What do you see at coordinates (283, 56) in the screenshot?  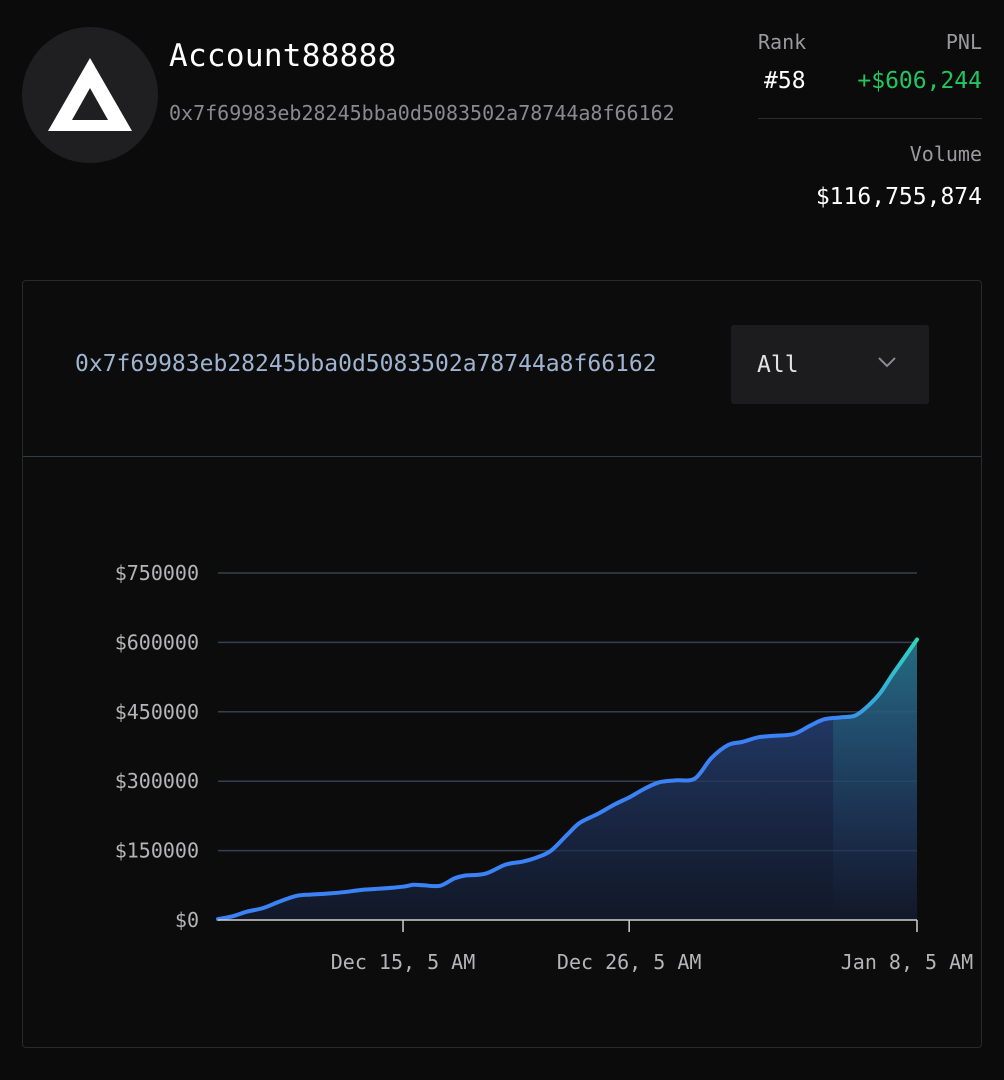 I see `account-name: Account88888` at bounding box center [283, 56].